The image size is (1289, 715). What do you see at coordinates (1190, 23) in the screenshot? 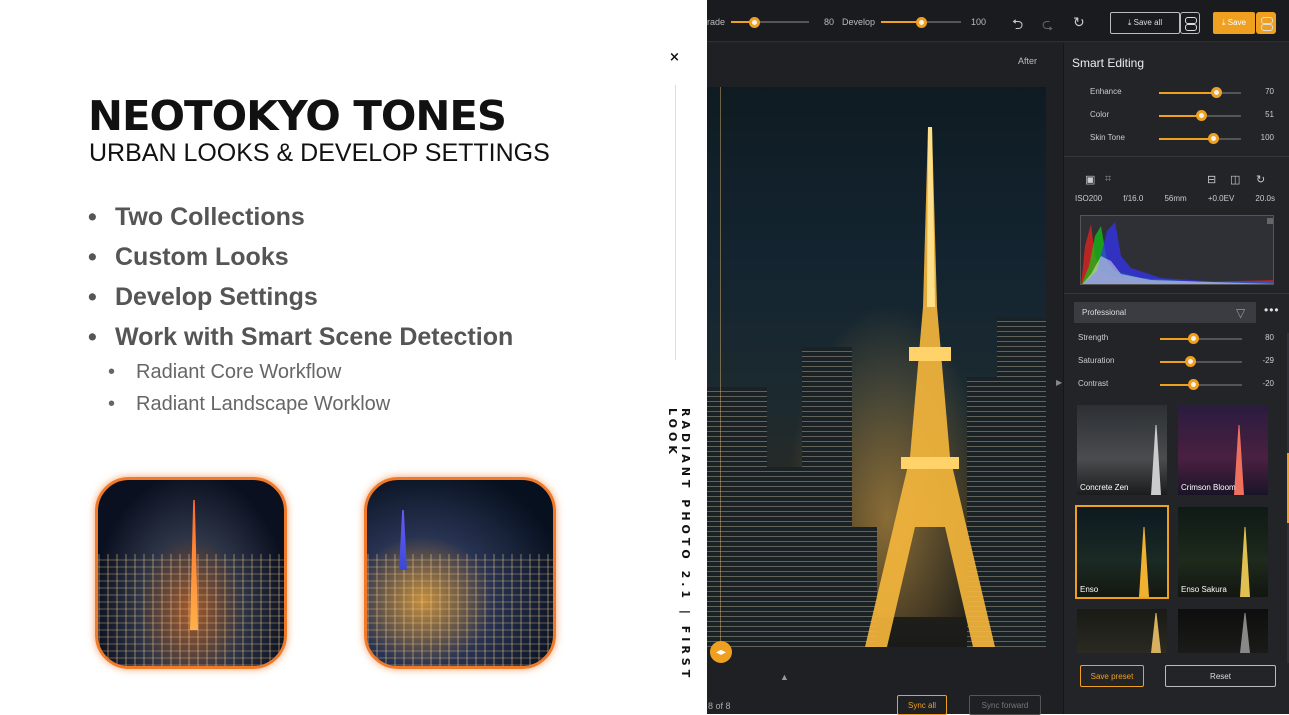
I see `save-all-options-toggle` at bounding box center [1190, 23].